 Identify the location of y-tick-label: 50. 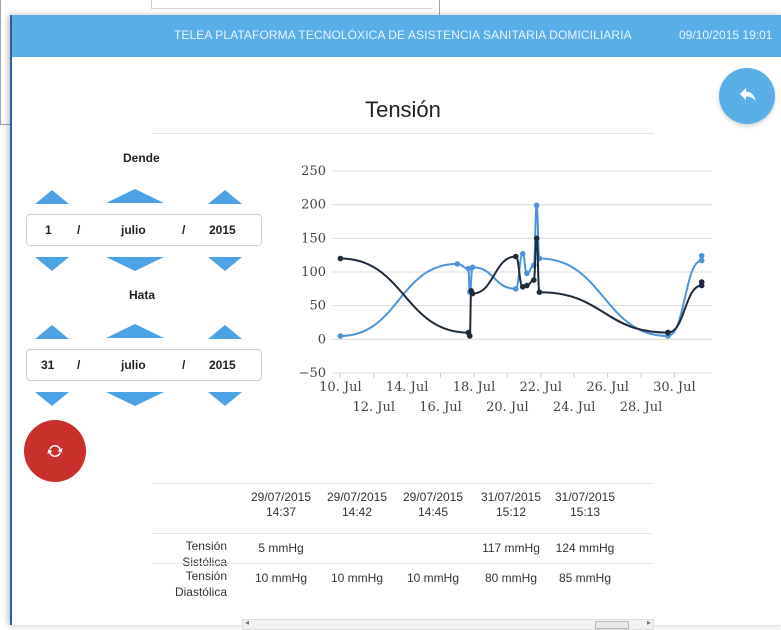
(317, 306).